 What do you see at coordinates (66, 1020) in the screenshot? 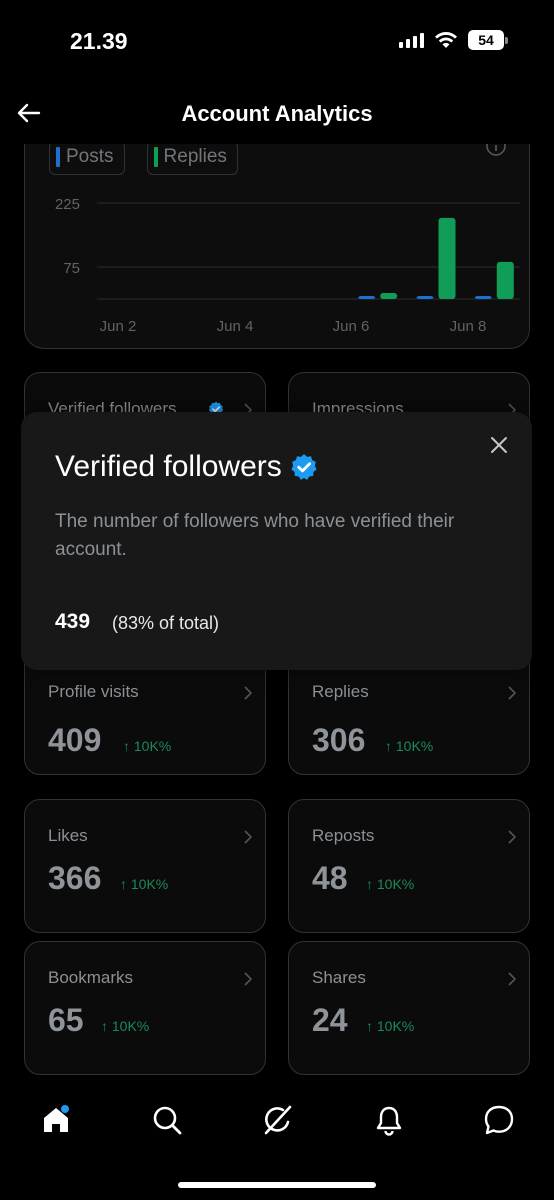
I see `stat-value: 65` at bounding box center [66, 1020].